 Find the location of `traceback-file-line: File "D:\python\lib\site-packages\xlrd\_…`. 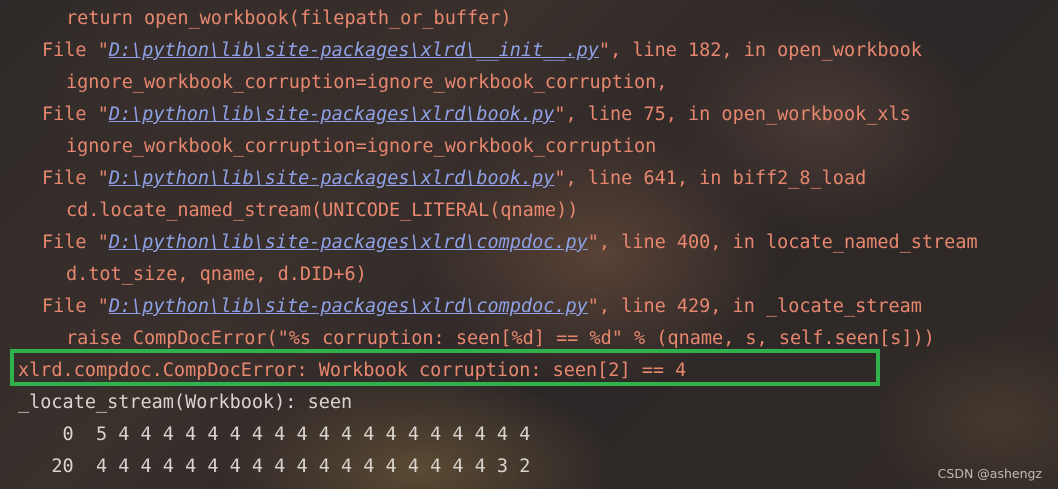

traceback-file-line: File "D:\python\lib\site-packages\xlrd\_… is located at coordinates (461, 51).